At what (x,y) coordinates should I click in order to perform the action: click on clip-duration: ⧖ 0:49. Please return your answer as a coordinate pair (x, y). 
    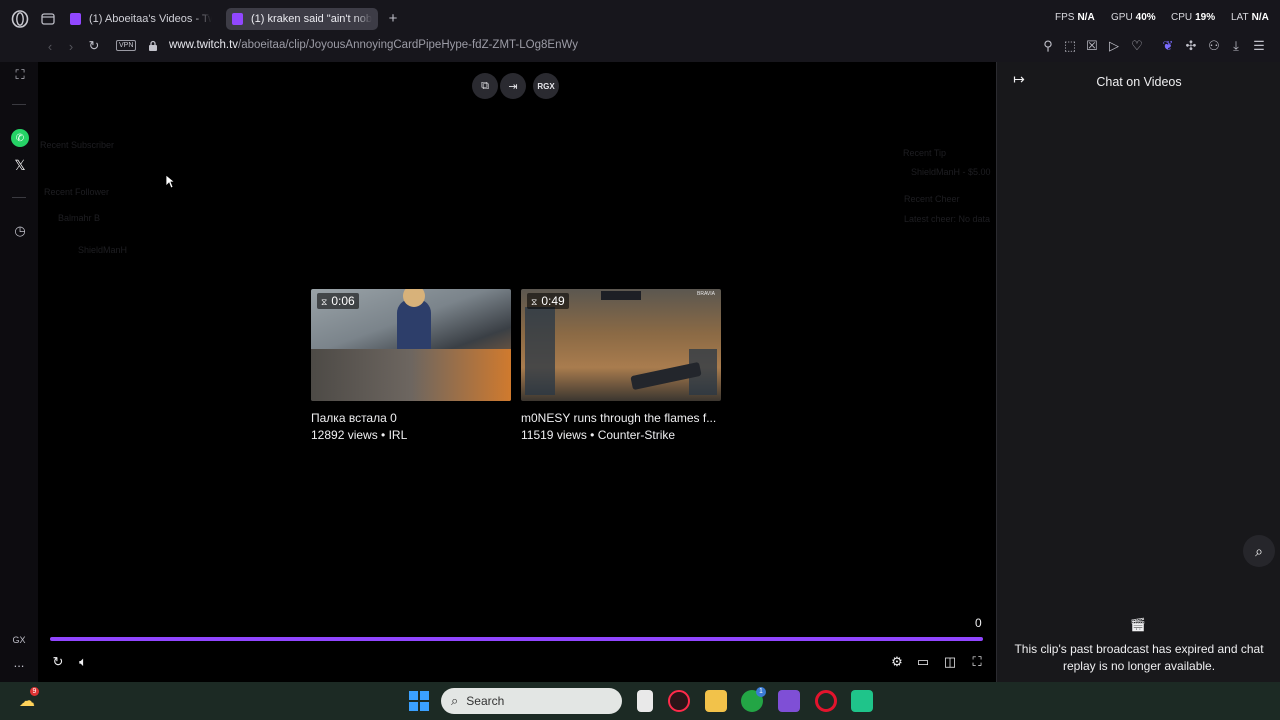
    Looking at the image, I should click on (548, 301).